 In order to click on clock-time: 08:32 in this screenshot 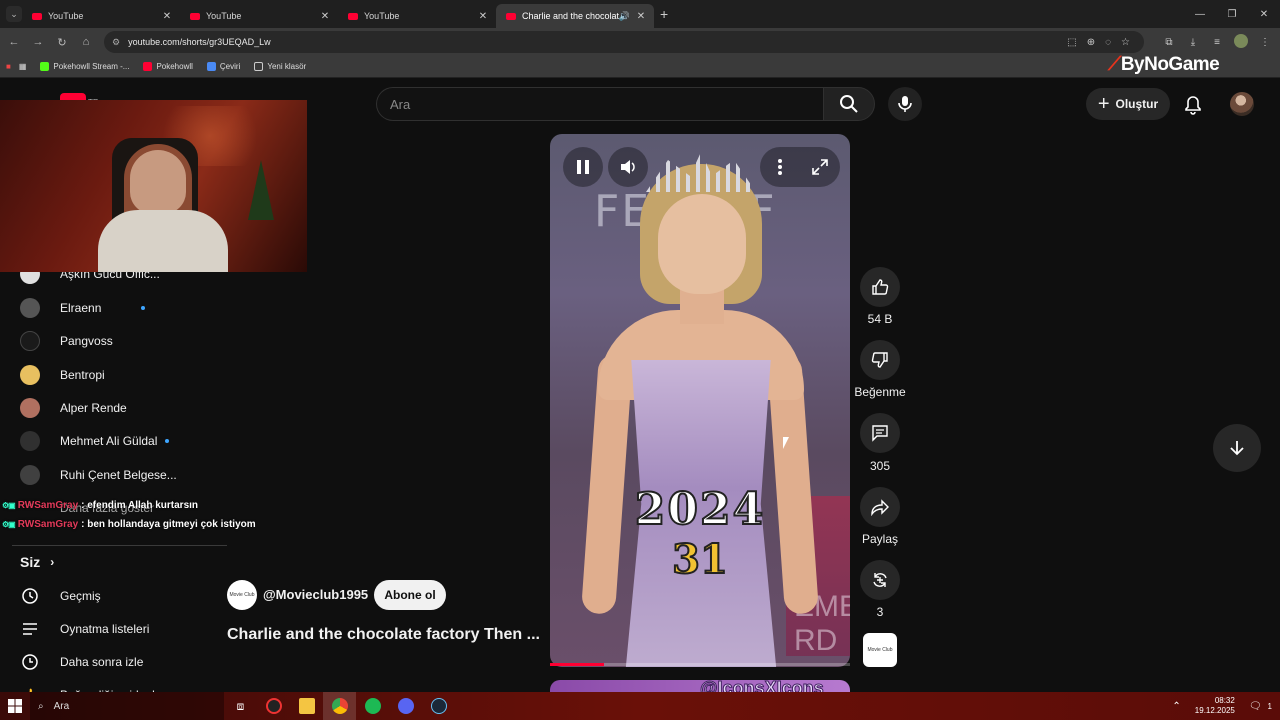, I will do `click(1224, 700)`.